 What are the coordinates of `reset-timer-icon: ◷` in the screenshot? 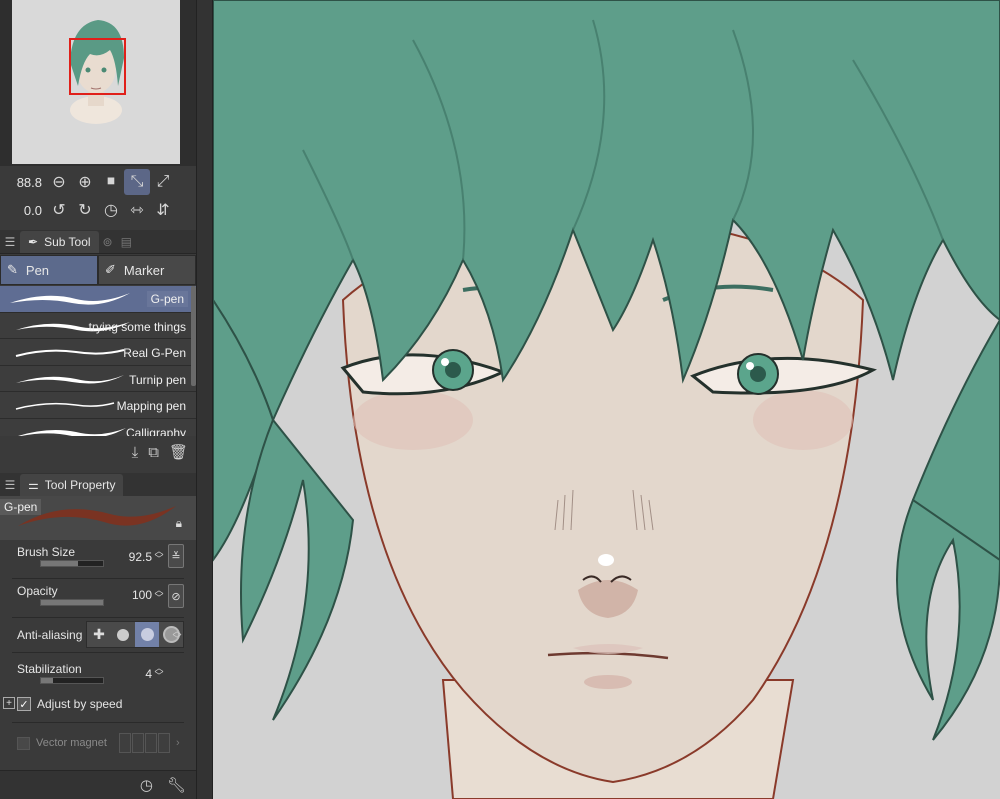 It's located at (146, 785).